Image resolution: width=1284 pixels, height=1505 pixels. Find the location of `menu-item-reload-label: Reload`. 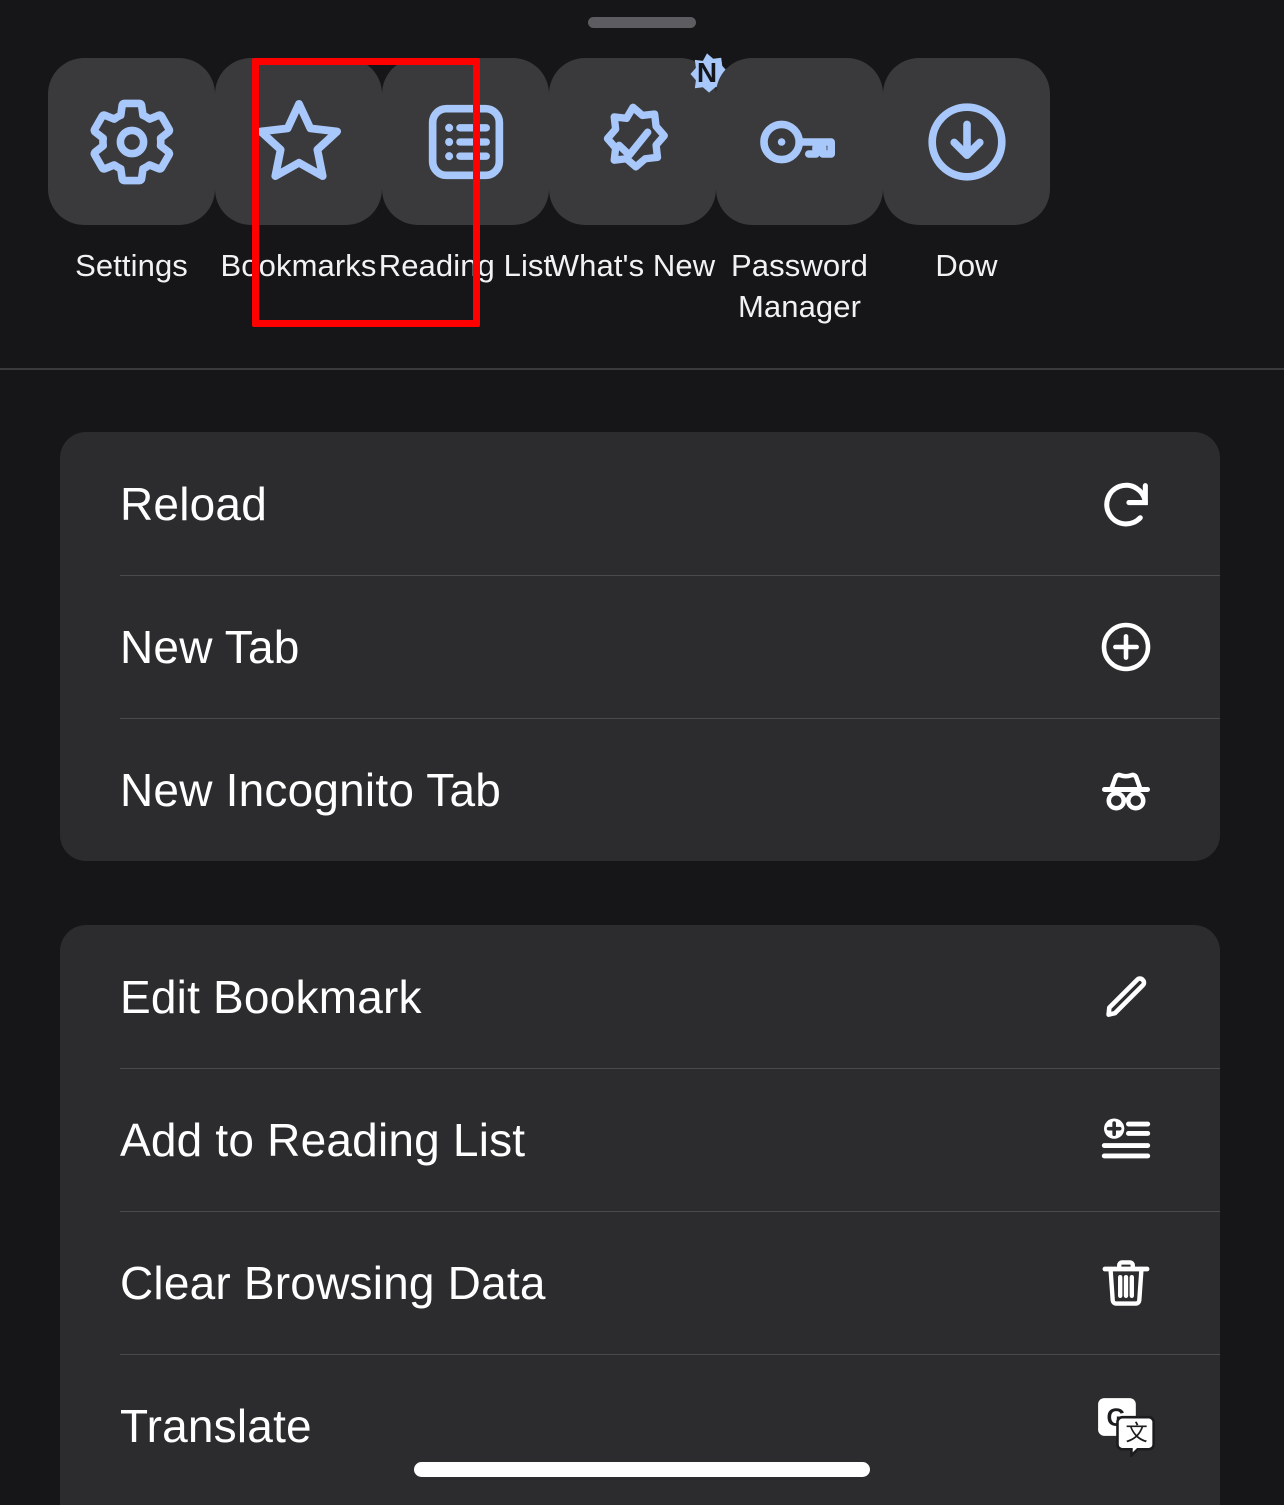

menu-item-reload-label: Reload is located at coordinates (193, 503).